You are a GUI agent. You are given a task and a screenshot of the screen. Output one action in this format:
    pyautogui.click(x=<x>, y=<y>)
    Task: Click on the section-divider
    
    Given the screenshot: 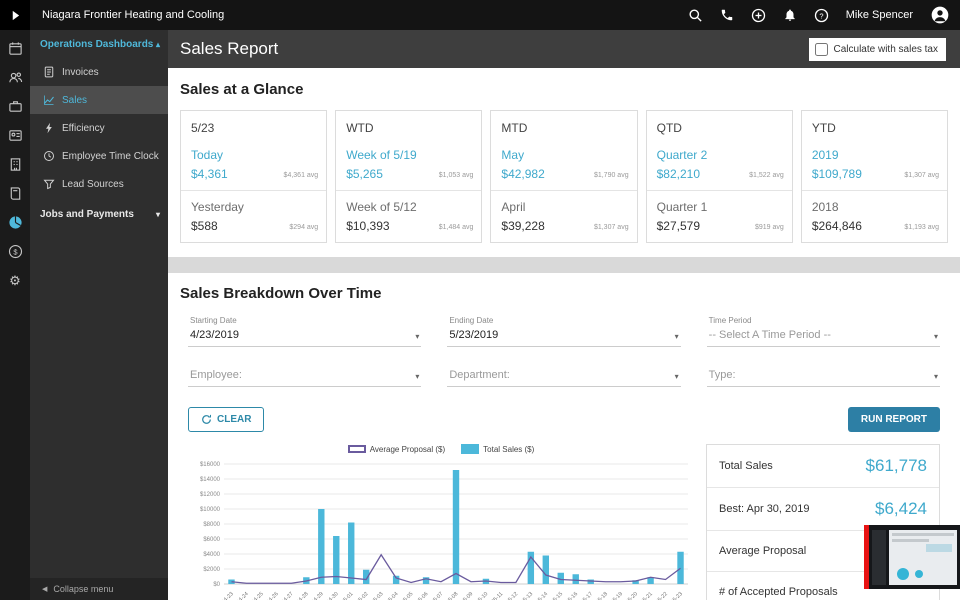 What is the action you would take?
    pyautogui.click(x=564, y=265)
    